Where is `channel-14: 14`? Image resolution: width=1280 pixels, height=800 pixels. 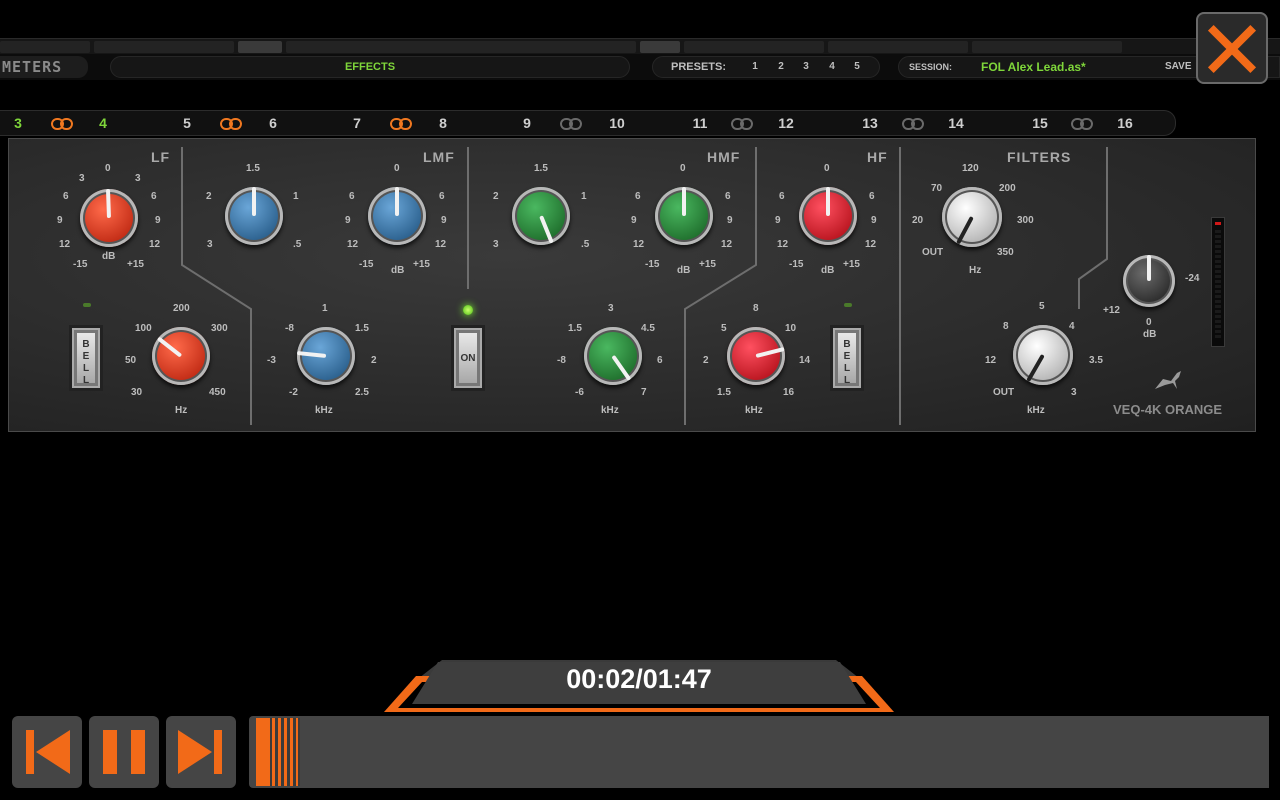 channel-14: 14 is located at coordinates (956, 123).